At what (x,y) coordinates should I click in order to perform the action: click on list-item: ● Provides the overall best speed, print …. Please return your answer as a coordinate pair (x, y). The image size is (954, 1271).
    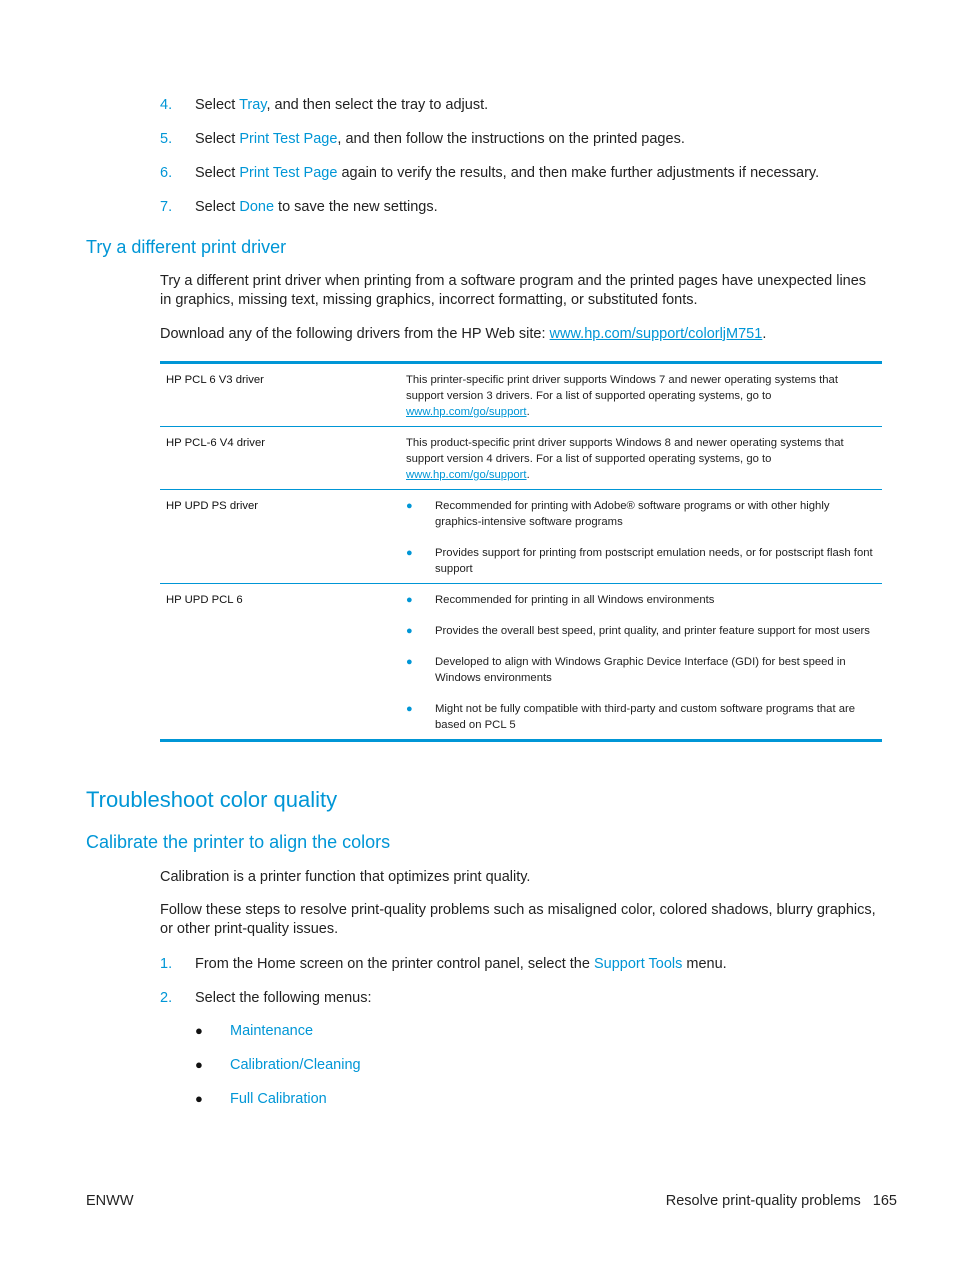
    Looking at the image, I should click on (638, 631).